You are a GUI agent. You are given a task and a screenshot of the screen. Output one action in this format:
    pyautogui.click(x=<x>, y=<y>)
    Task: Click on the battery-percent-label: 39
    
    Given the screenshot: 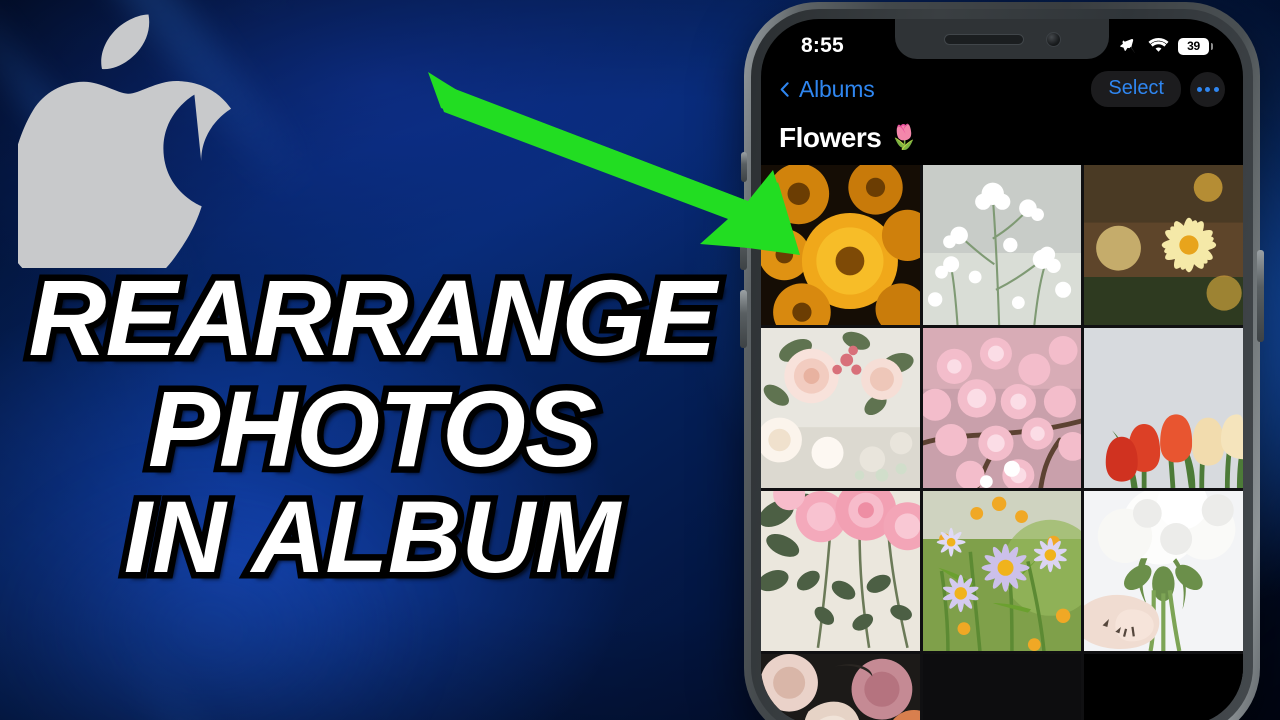 What is the action you would take?
    pyautogui.click(x=1193, y=46)
    